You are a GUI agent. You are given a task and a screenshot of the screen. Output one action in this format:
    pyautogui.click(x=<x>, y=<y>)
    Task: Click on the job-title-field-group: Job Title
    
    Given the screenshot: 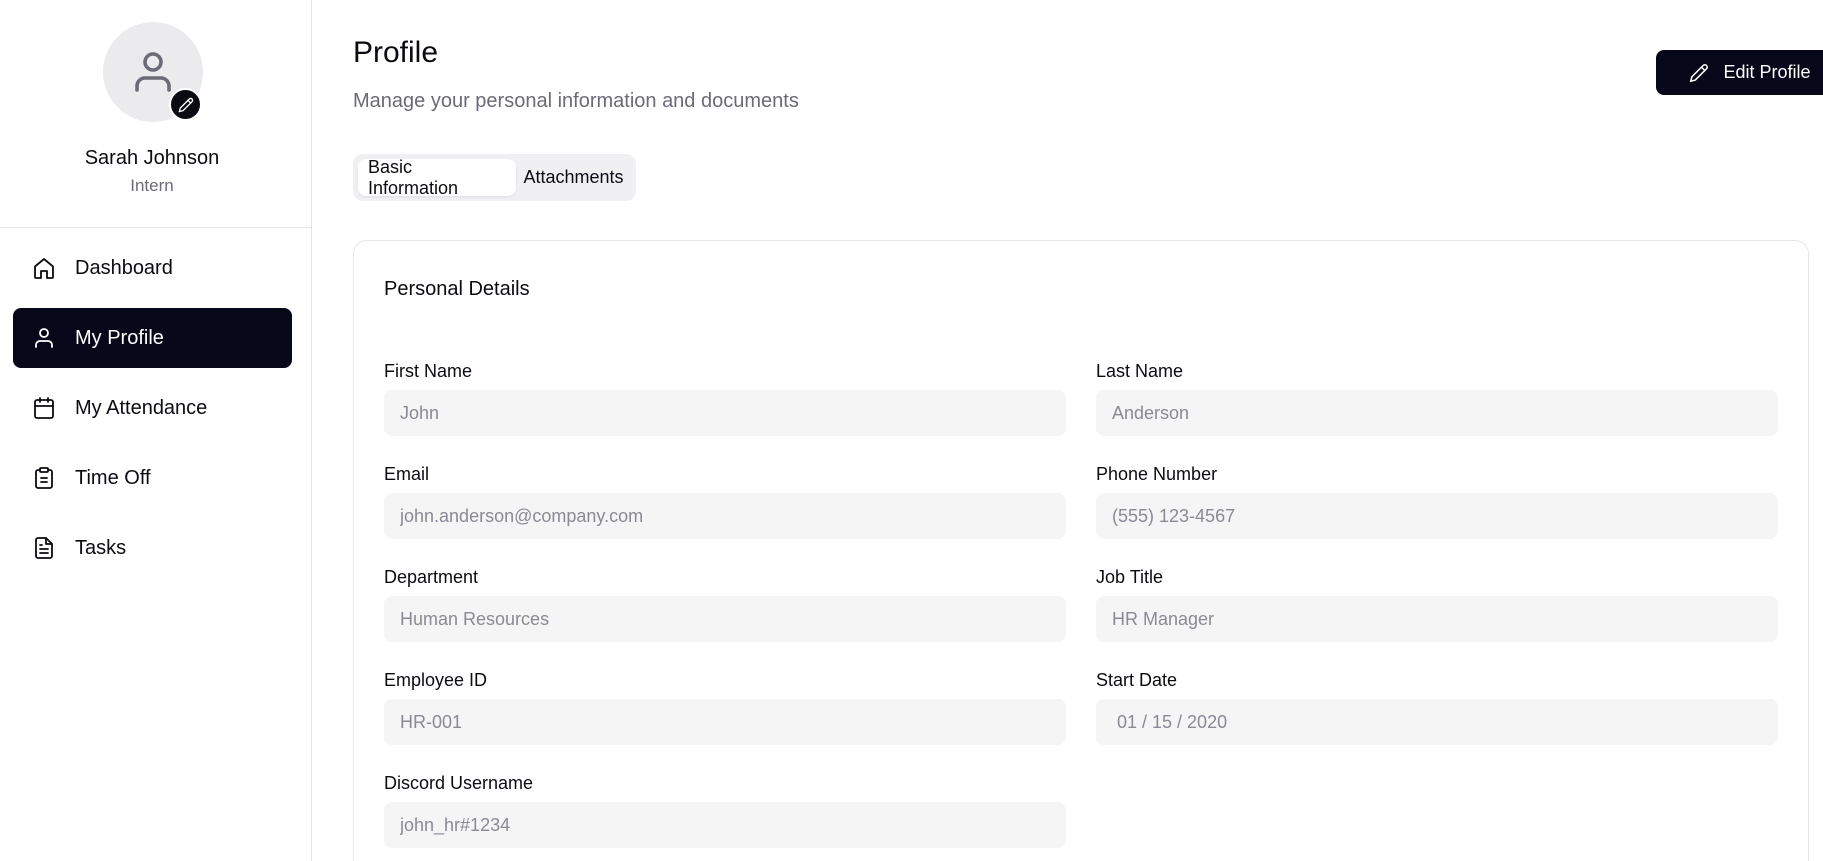 What is the action you would take?
    pyautogui.click(x=1437, y=604)
    